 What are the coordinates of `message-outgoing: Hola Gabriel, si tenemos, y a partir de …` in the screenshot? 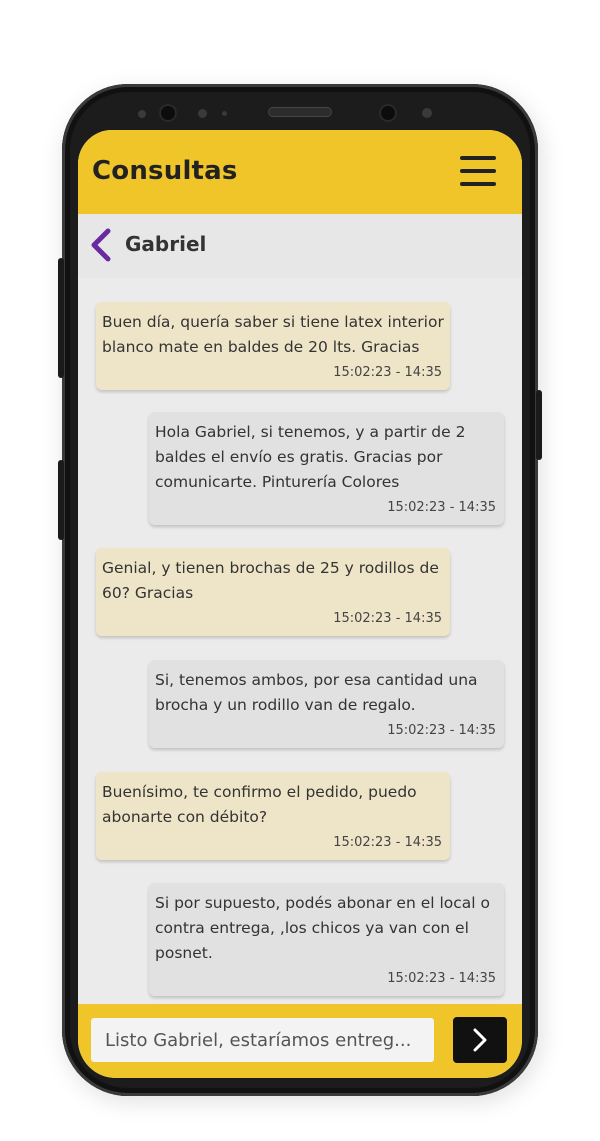 It's located at (326, 468).